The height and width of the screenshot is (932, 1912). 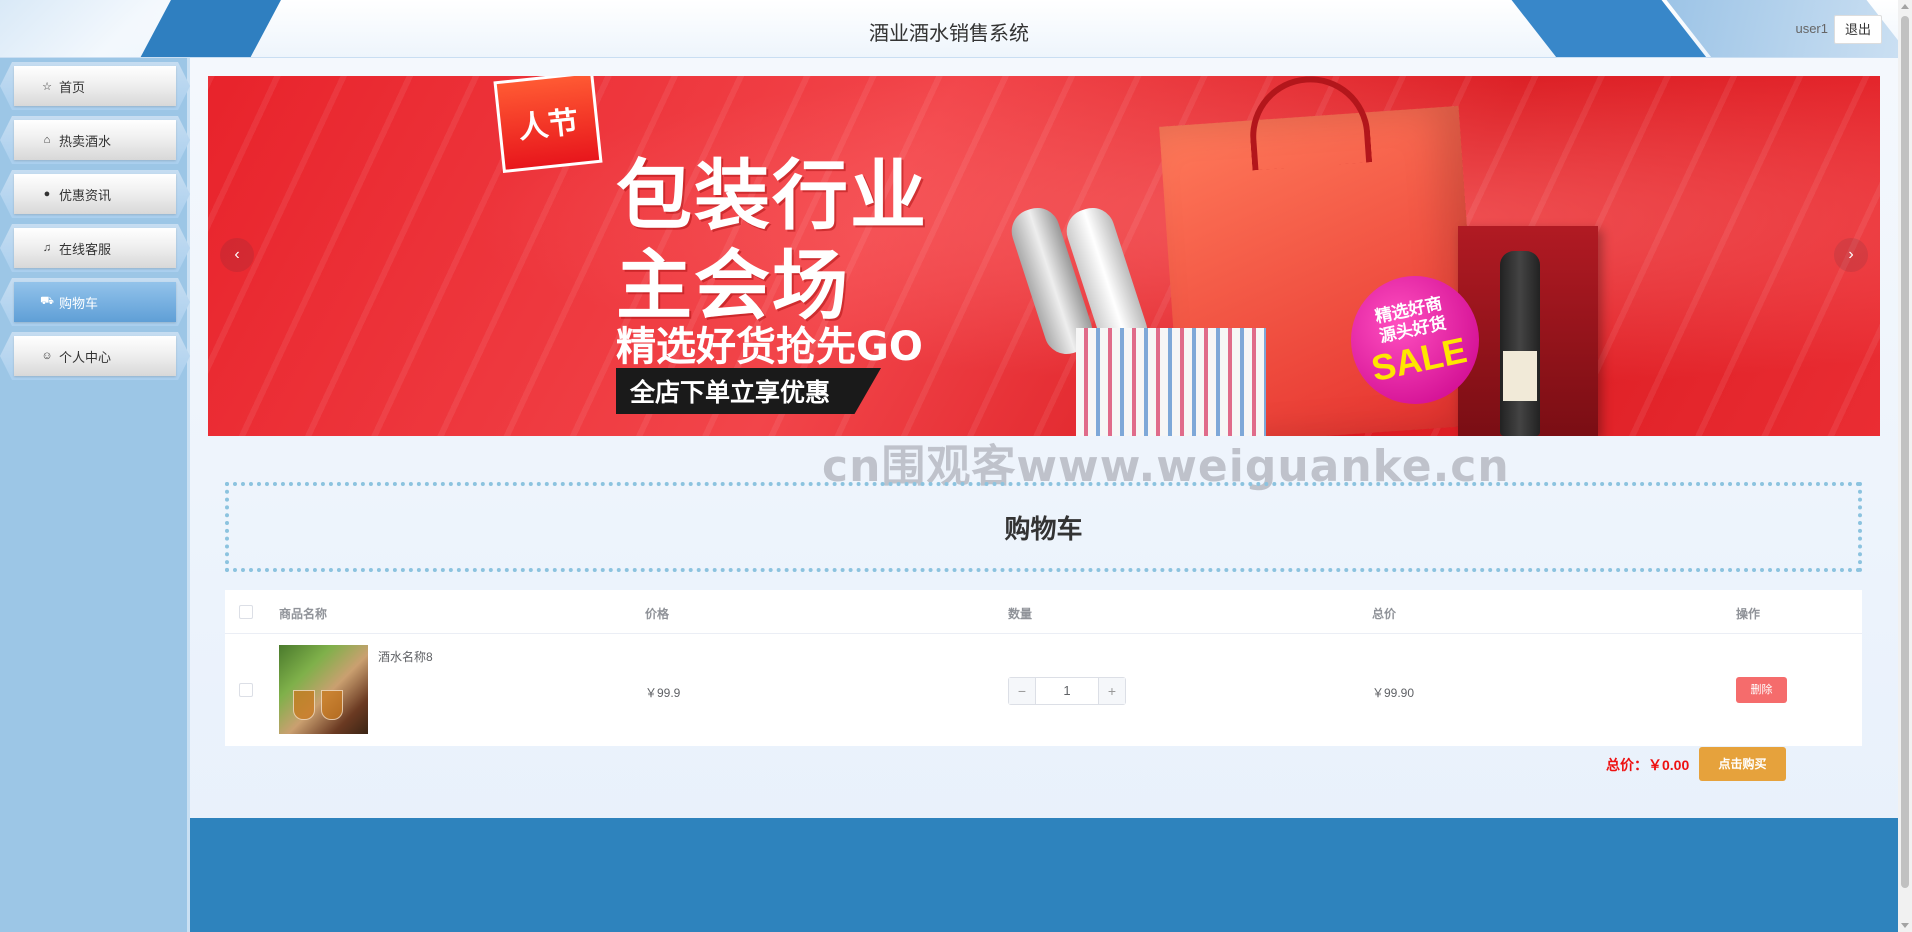 I want to click on menu-face: ⌂ 热卖酒水, so click(x=95, y=140).